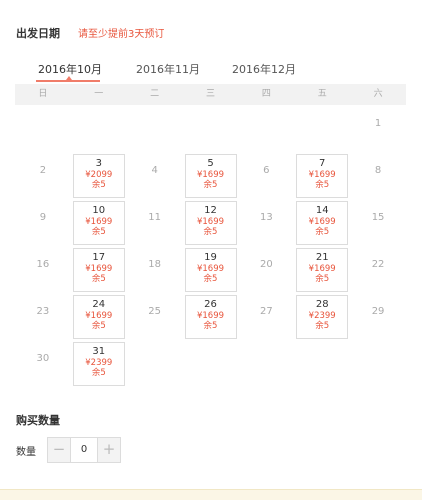  What do you see at coordinates (121, 34) in the screenshot?
I see `advance-booking-notice: 请至少提前3天预订` at bounding box center [121, 34].